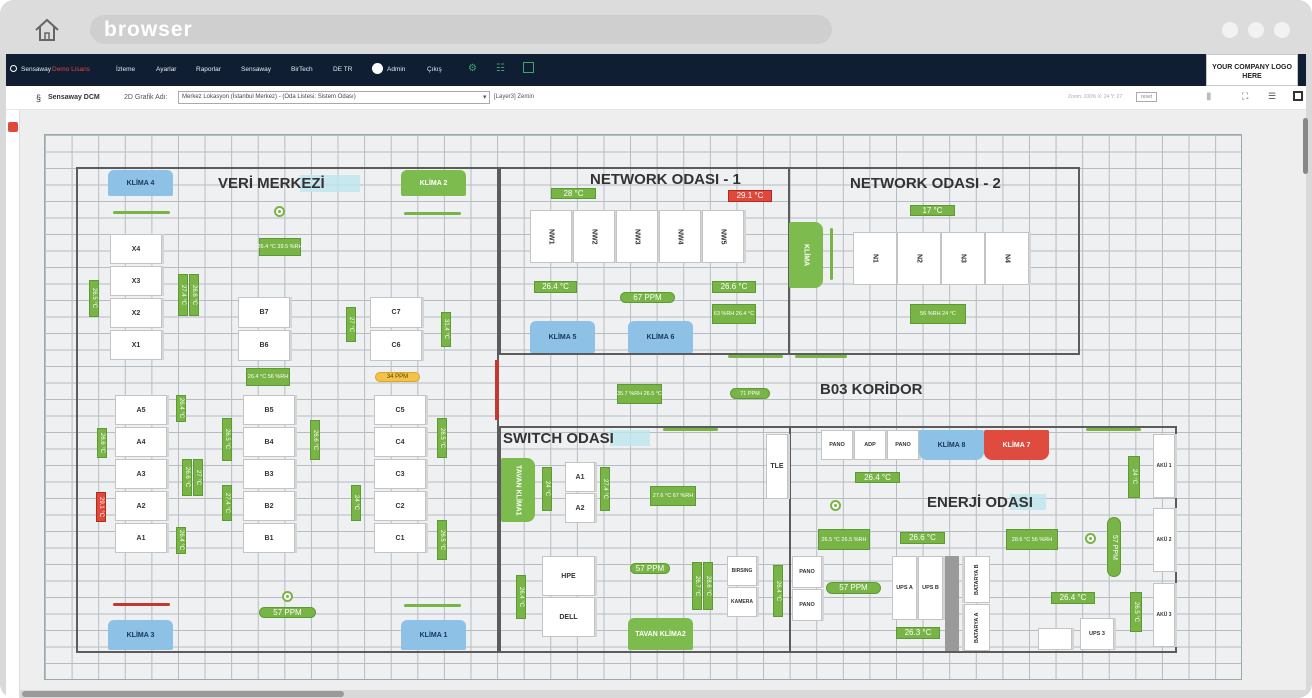 This screenshot has height=698, width=1312. What do you see at coordinates (13, 127) in the screenshot?
I see `sidebar-alarm-icon` at bounding box center [13, 127].